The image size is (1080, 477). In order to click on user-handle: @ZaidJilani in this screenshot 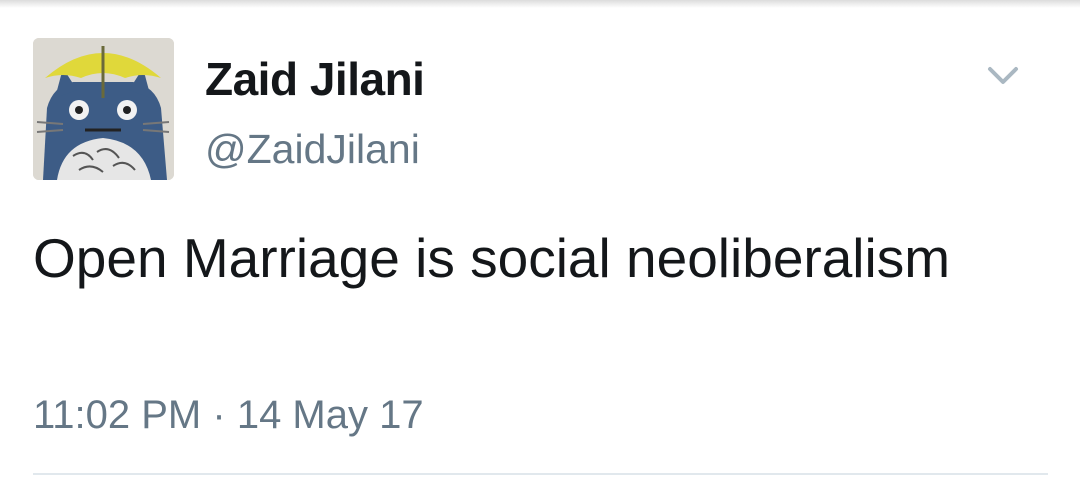, I will do `click(312, 149)`.